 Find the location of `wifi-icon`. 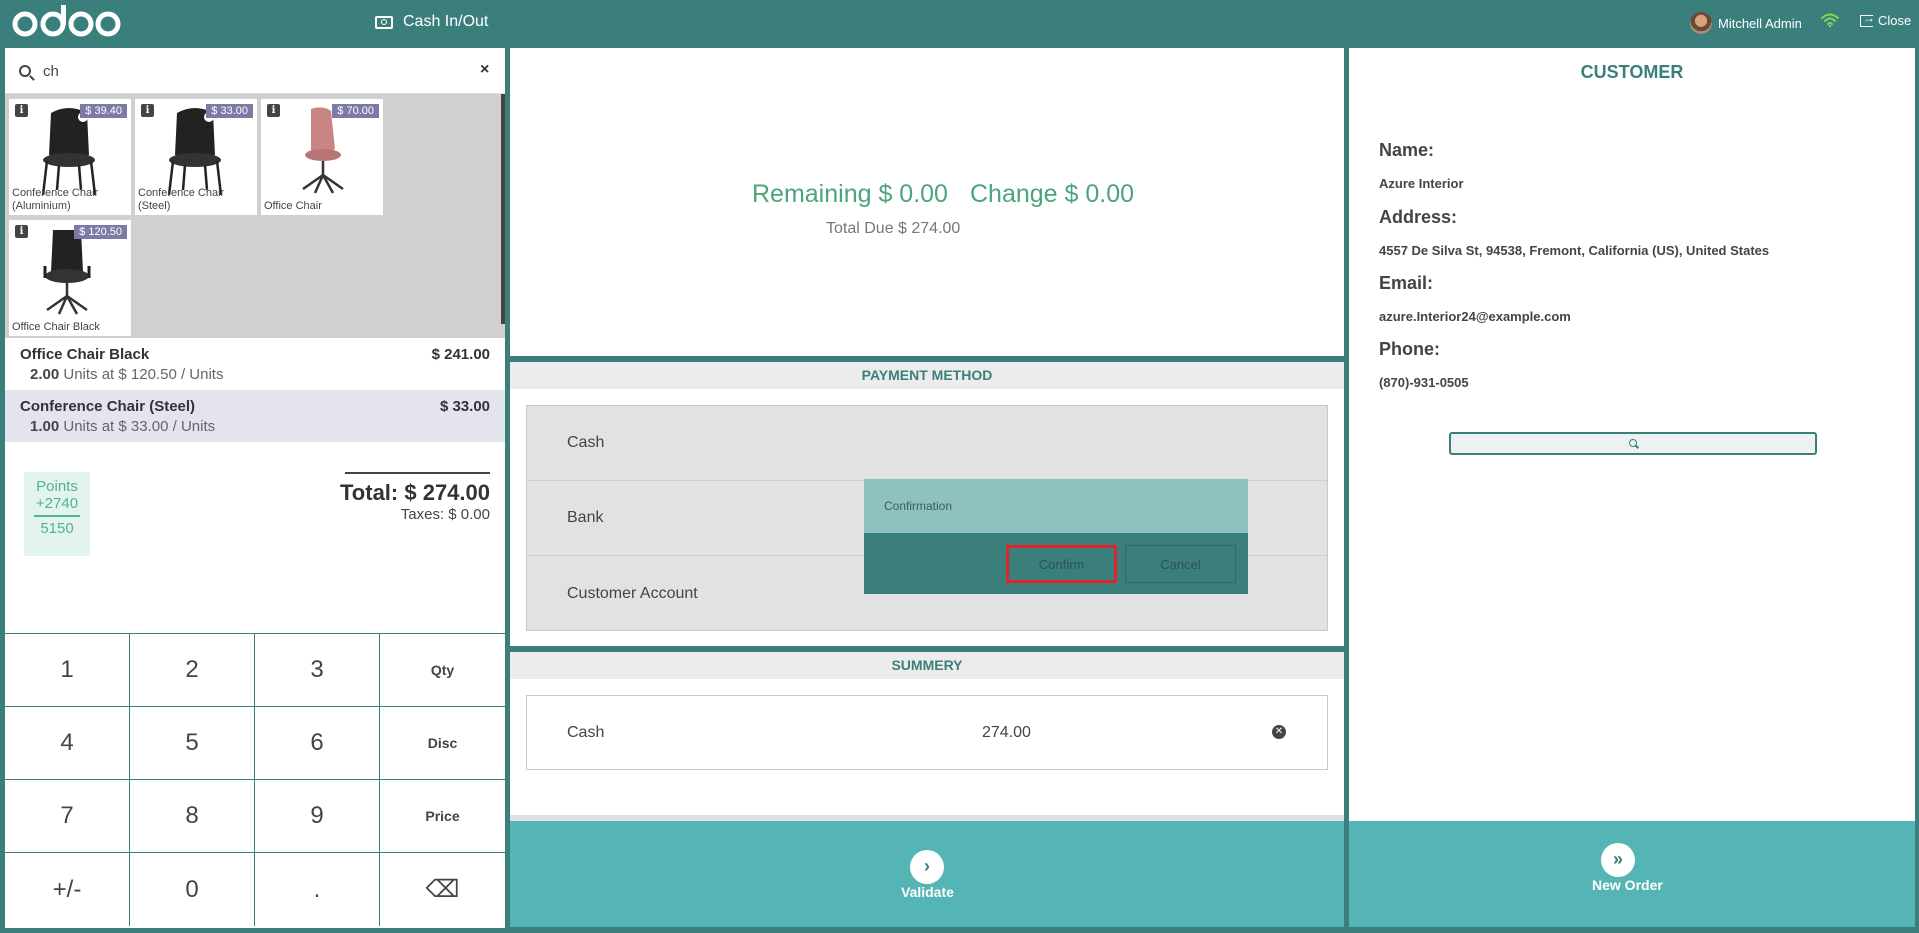

wifi-icon is located at coordinates (1830, 20).